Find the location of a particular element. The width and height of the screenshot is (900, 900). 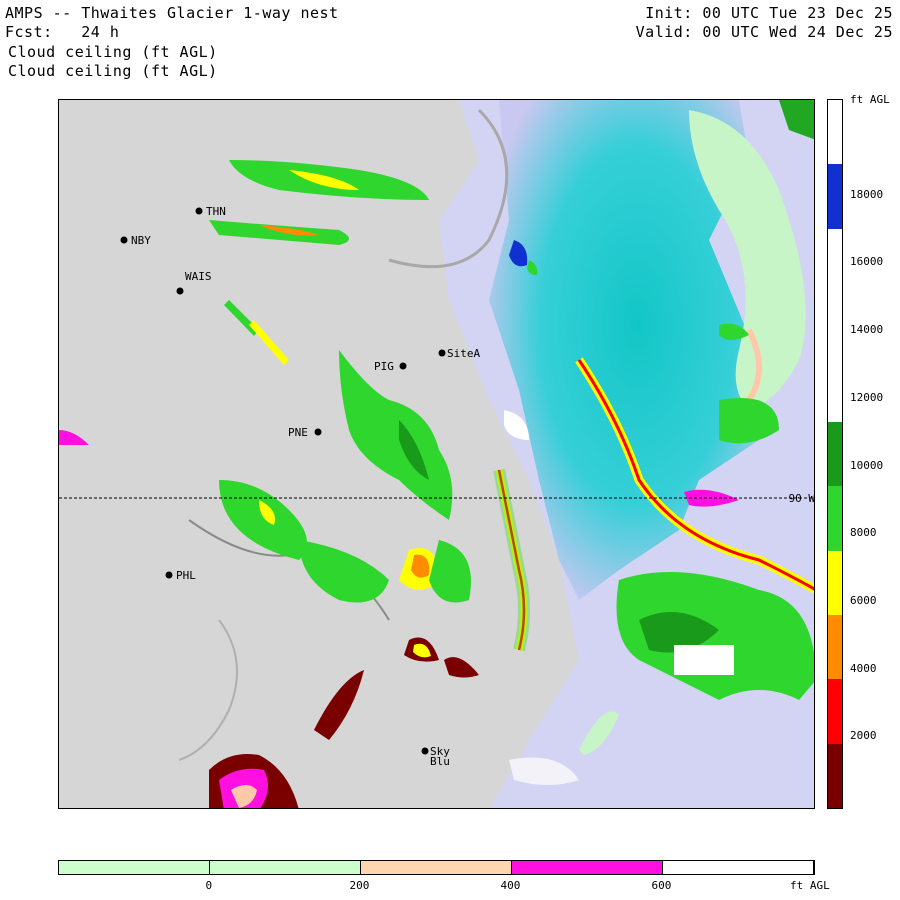

right-colorbar-unit: ft AGL is located at coordinates (870, 99).